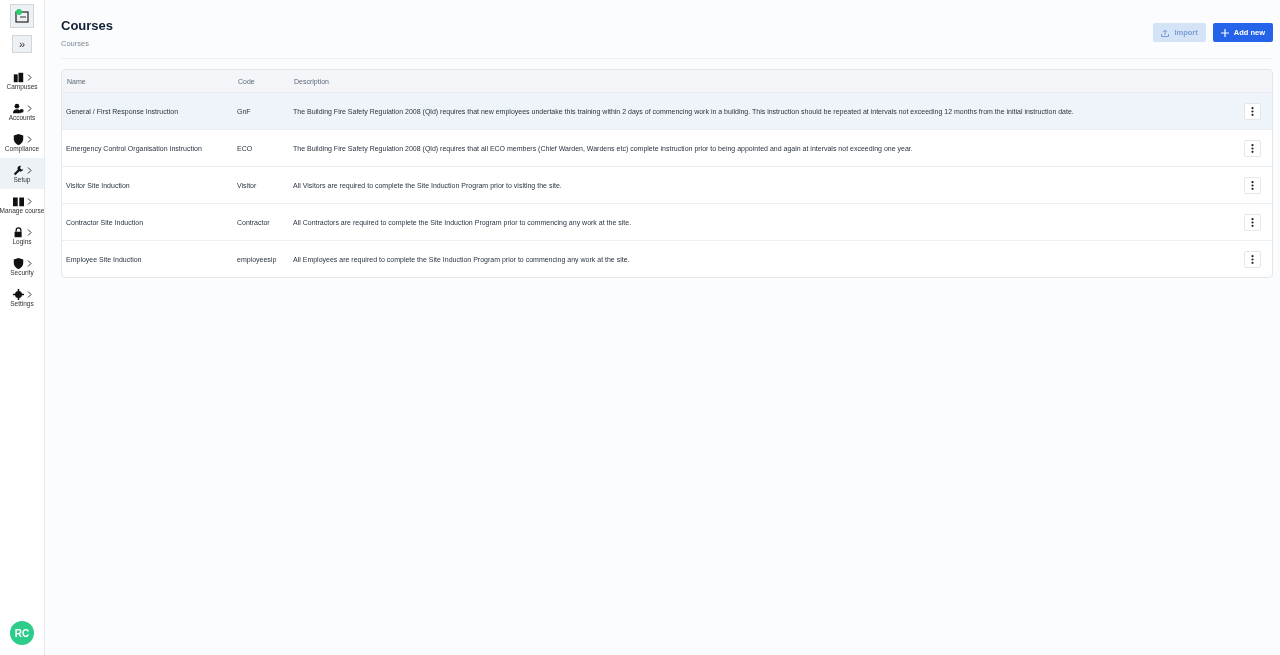  I want to click on plus-icon, so click(1224, 32).